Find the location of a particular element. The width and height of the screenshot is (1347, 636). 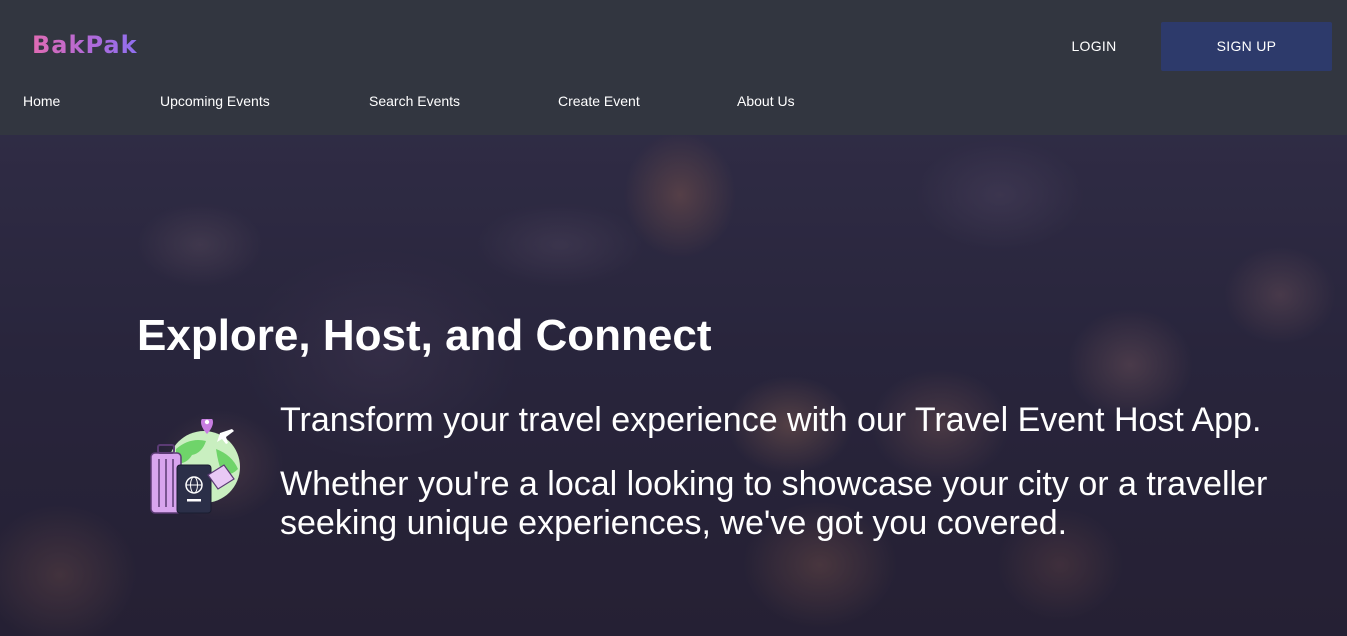

logo: BakPak is located at coordinates (85, 45).